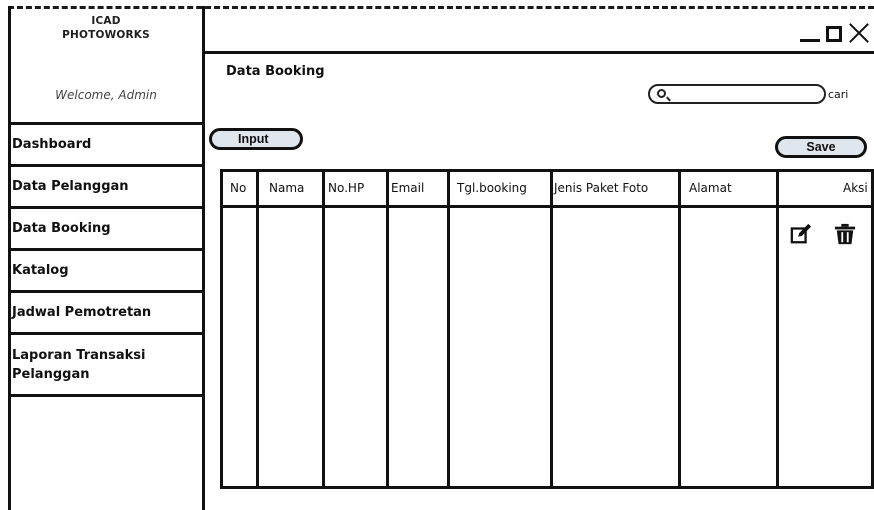  I want to click on sidebar-item-label: Jadwal Pemotretan, so click(82, 312).